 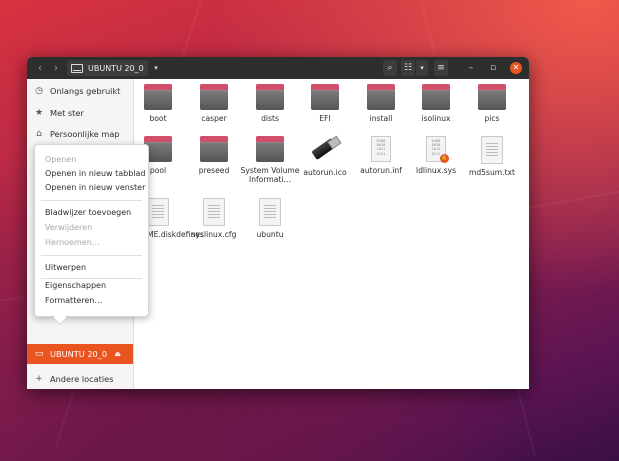 I want to click on file-item: EFI, so click(x=325, y=103).